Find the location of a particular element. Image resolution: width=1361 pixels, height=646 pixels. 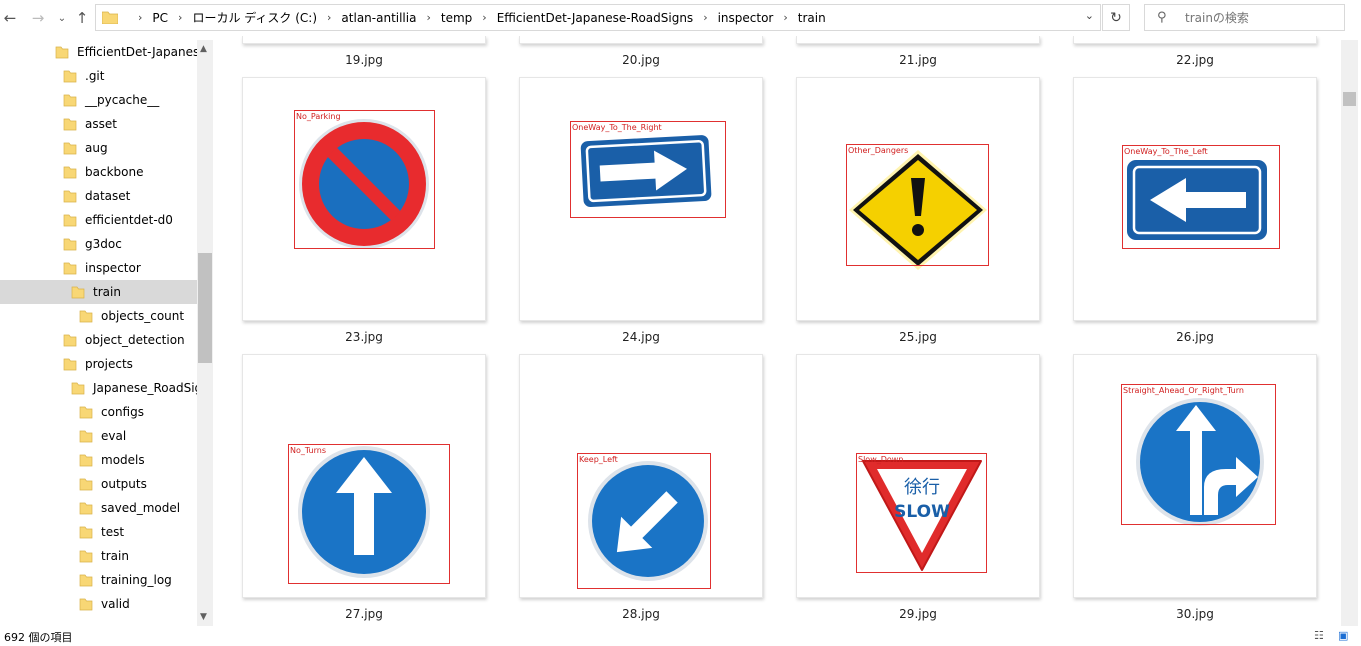

bbox-label: Keep_Left is located at coordinates (598, 459).